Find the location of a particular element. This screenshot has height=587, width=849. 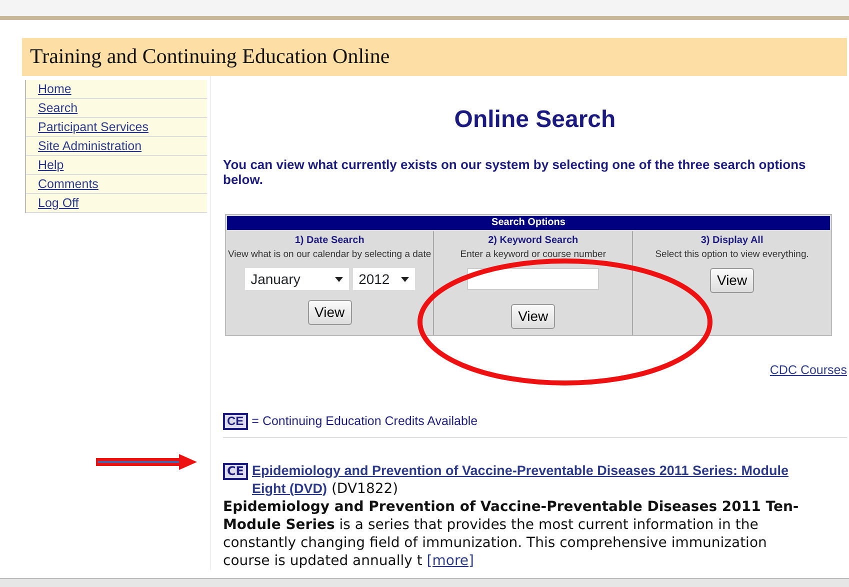

keyword-field is located at coordinates (533, 279).